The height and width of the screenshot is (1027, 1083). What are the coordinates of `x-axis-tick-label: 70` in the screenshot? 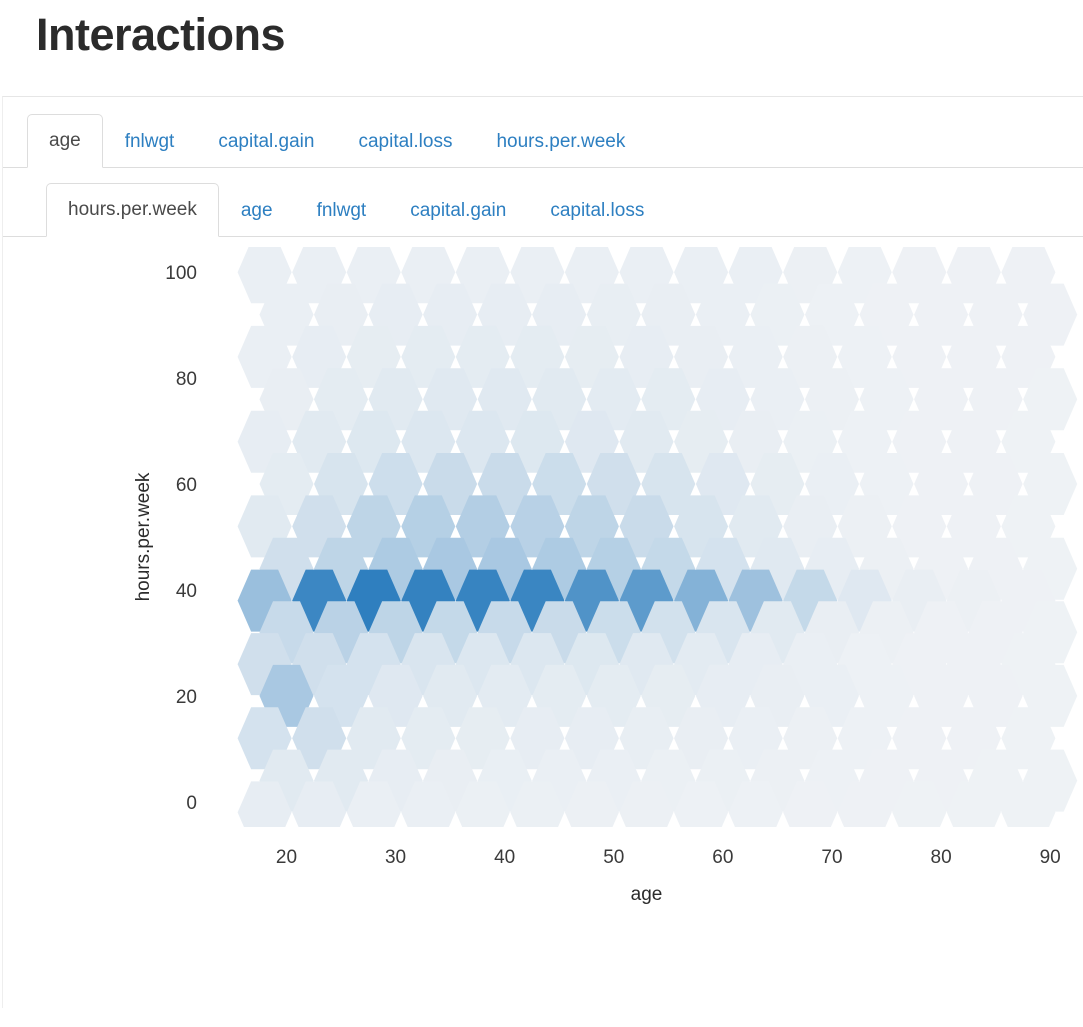 It's located at (831, 857).